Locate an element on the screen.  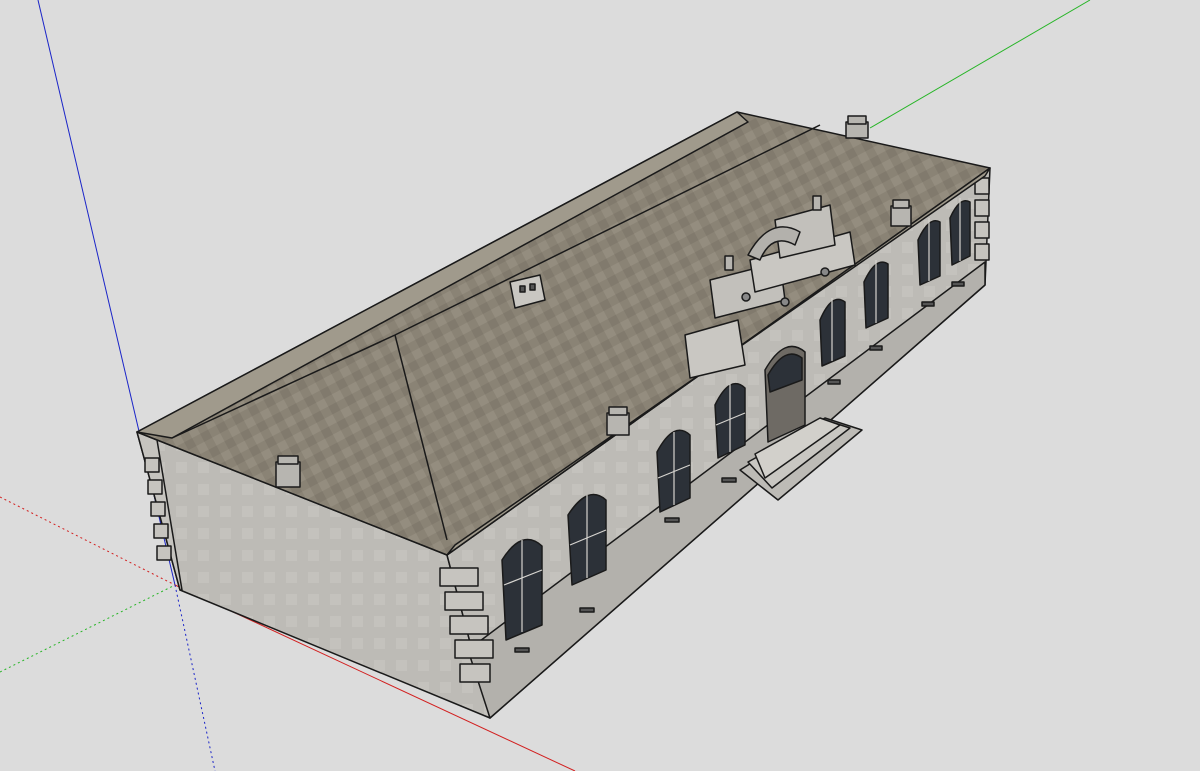
red-axis-dotted is located at coordinates (88, 541).